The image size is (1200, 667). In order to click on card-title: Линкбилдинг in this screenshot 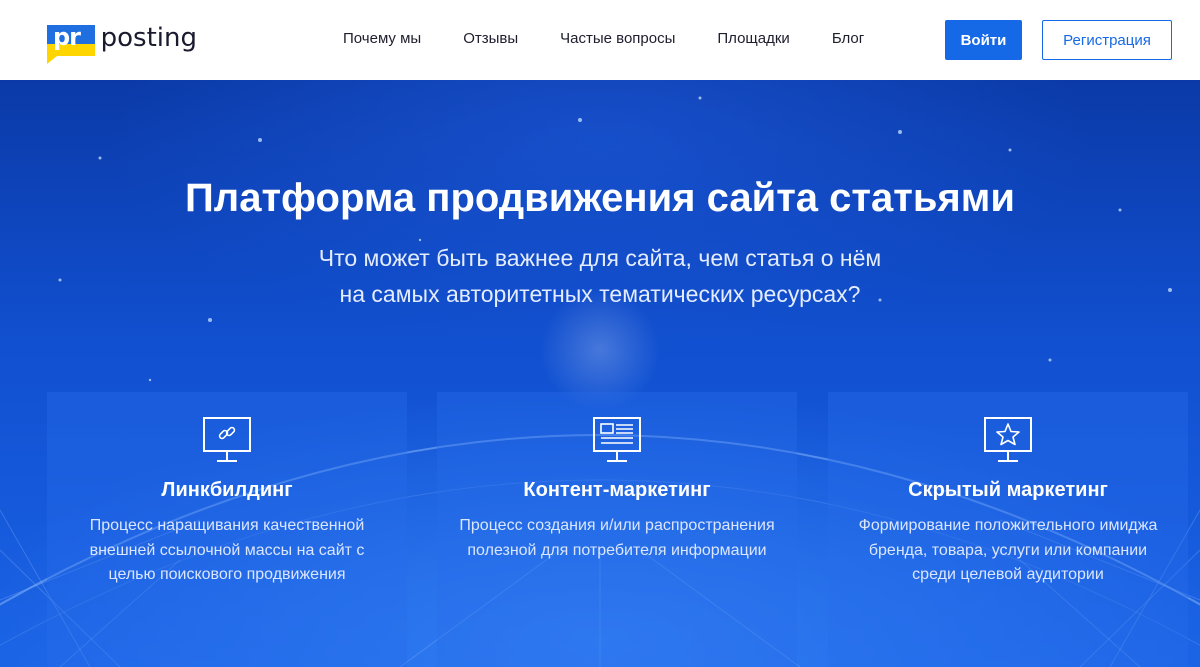, I will do `click(227, 490)`.